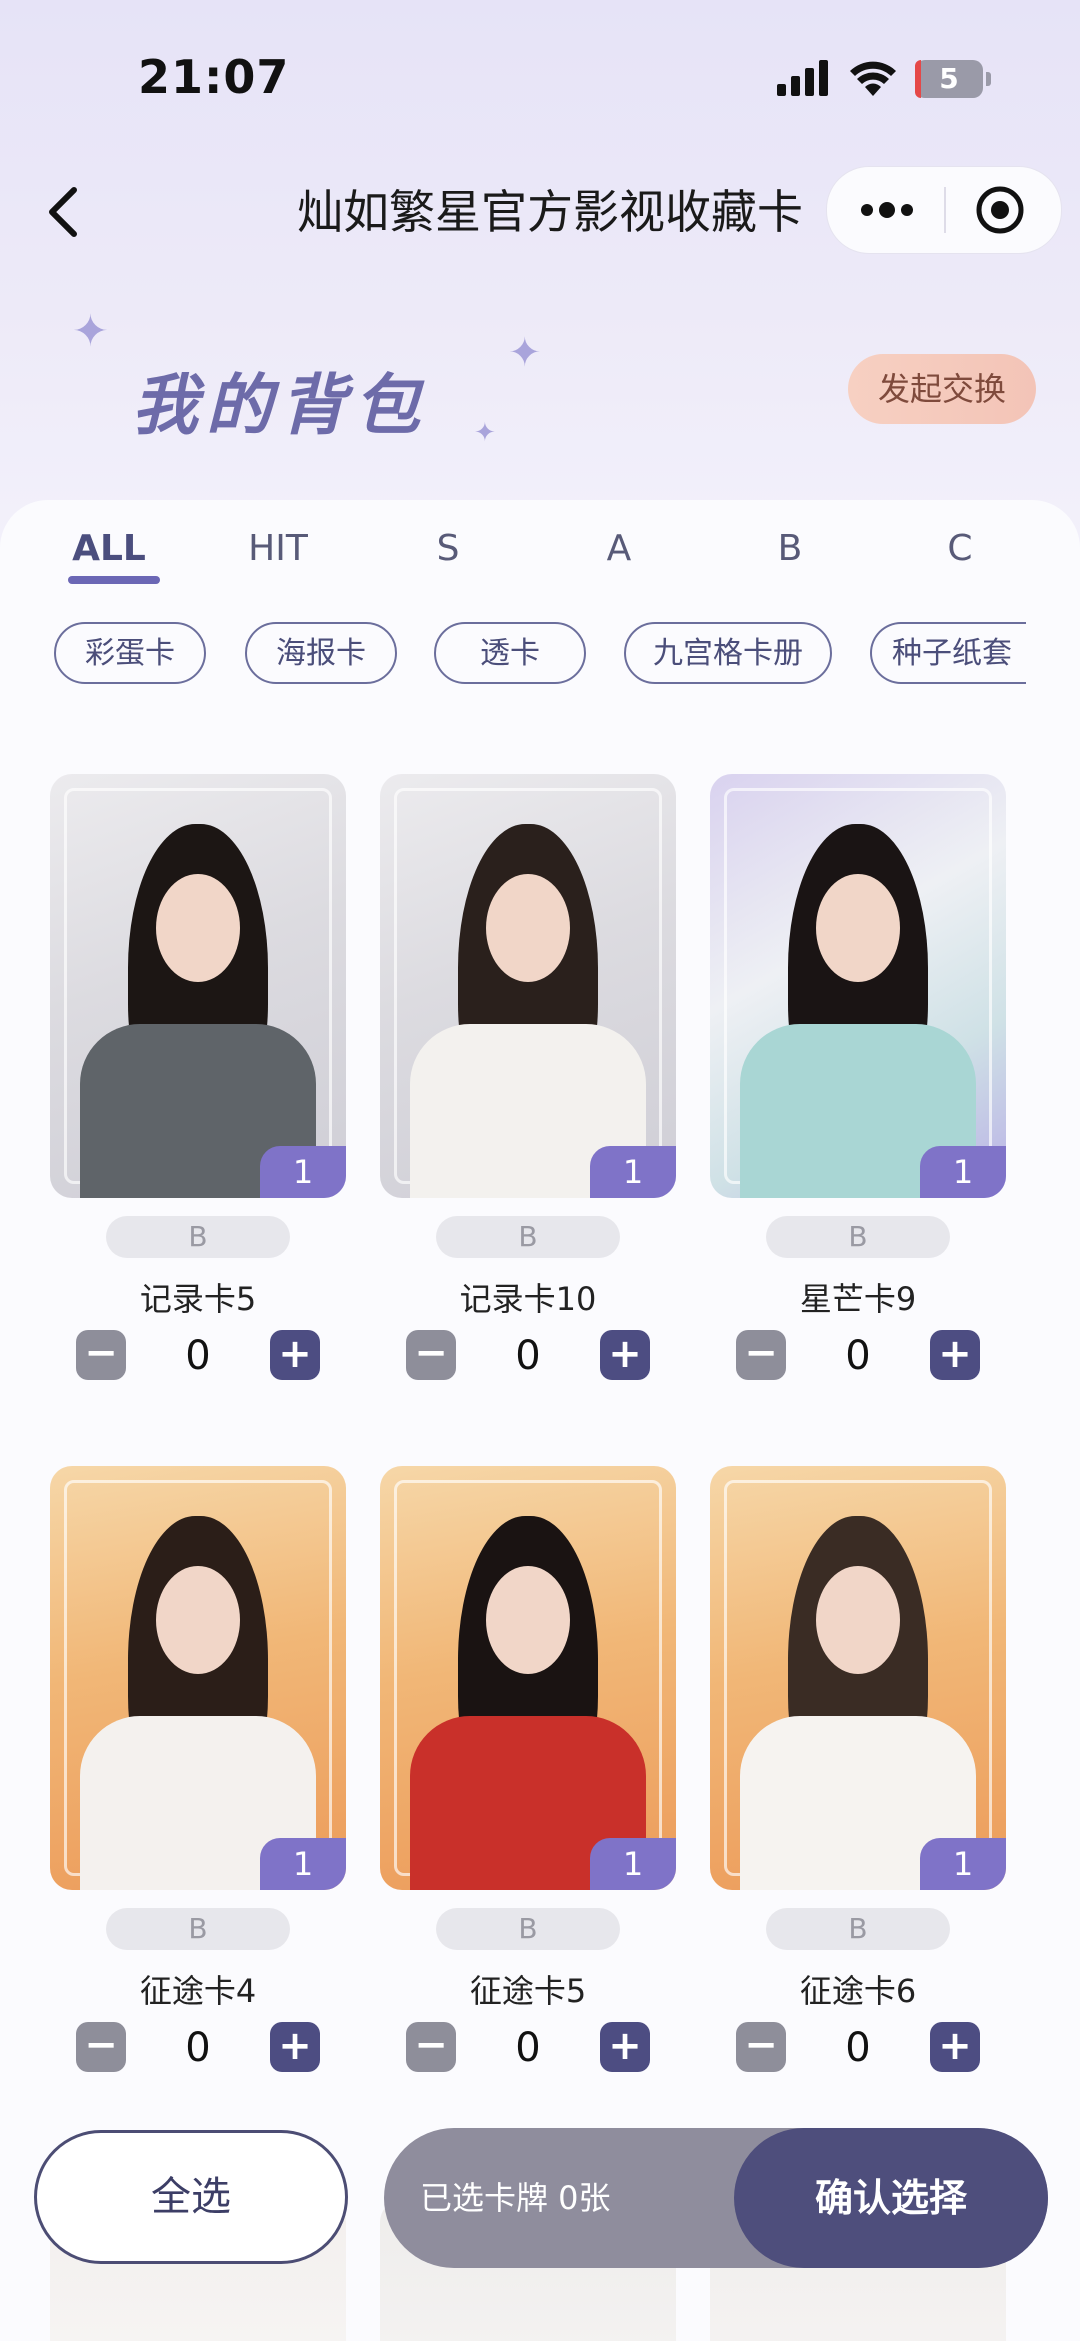 The image size is (1080, 2341). I want to click on signal-icon, so click(802, 78).